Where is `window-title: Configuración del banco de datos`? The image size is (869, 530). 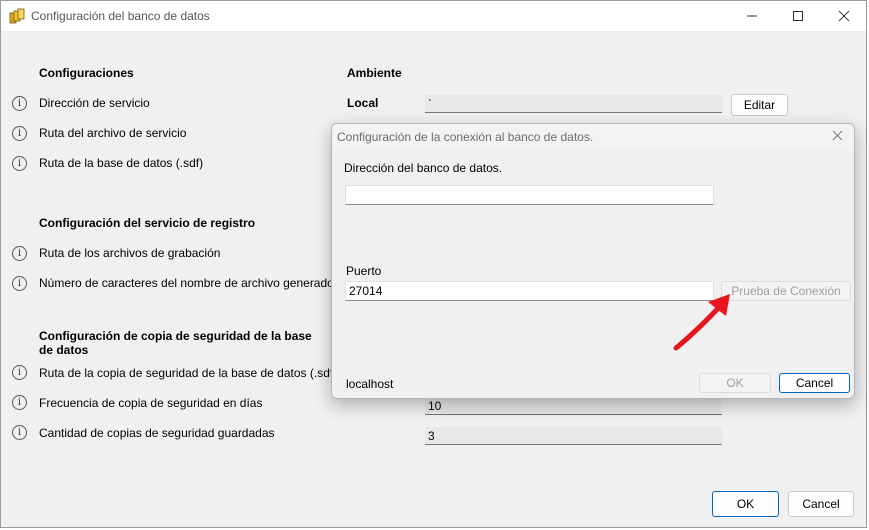 window-title: Configuración del banco de datos is located at coordinates (120, 16).